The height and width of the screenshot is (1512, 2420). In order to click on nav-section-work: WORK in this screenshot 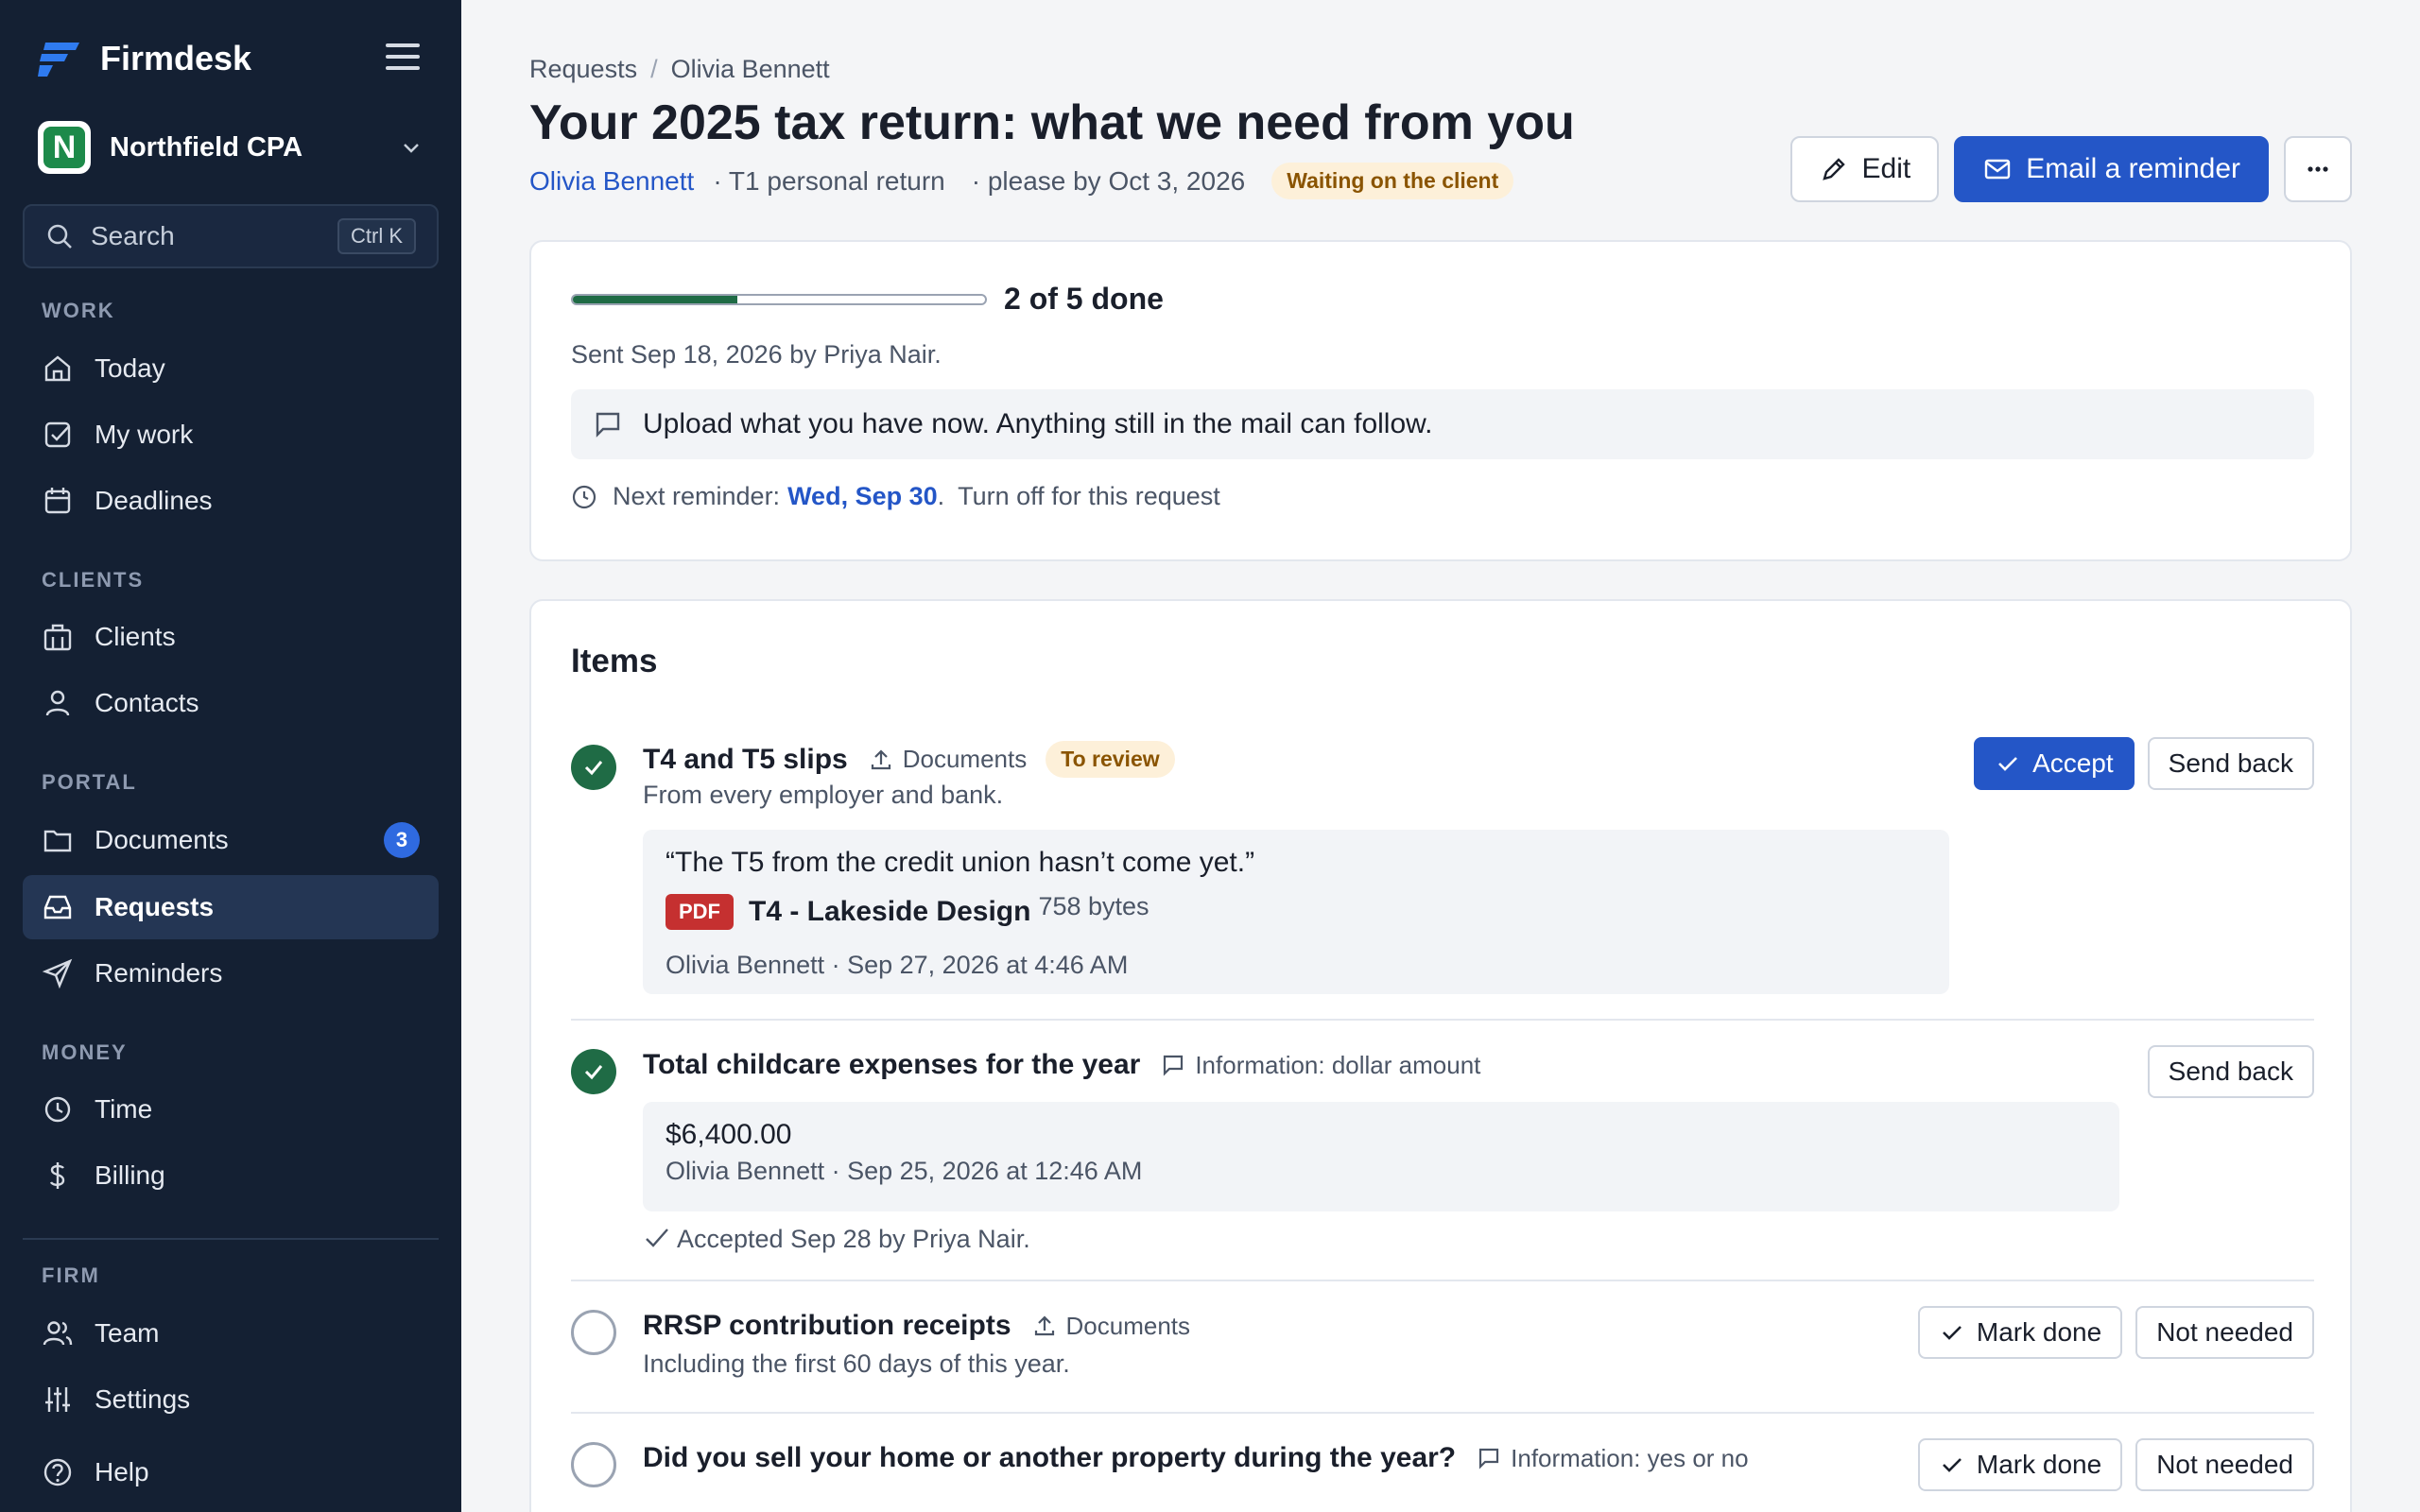, I will do `click(79, 310)`.